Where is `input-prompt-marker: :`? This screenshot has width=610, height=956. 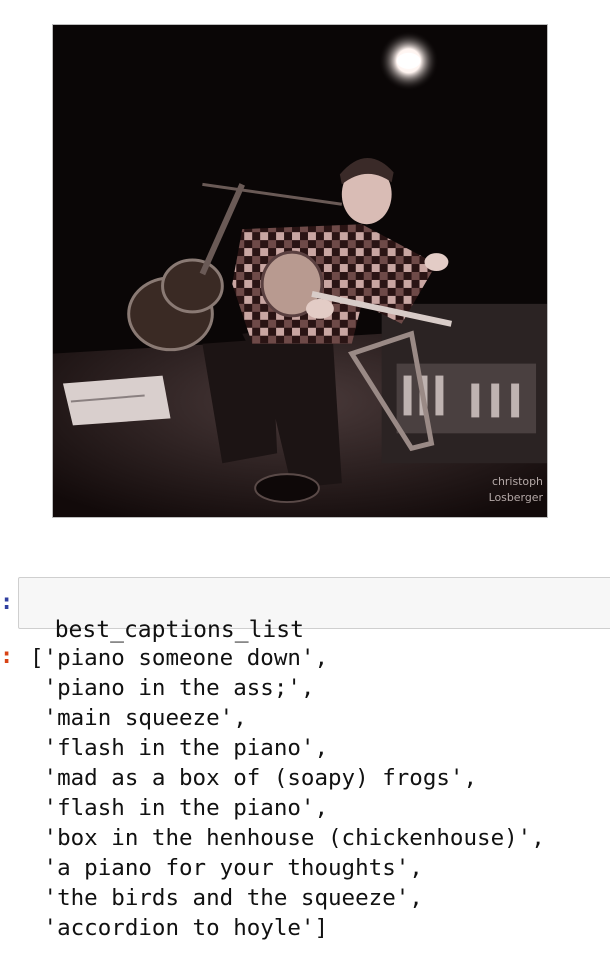 input-prompt-marker: : is located at coordinates (7, 602).